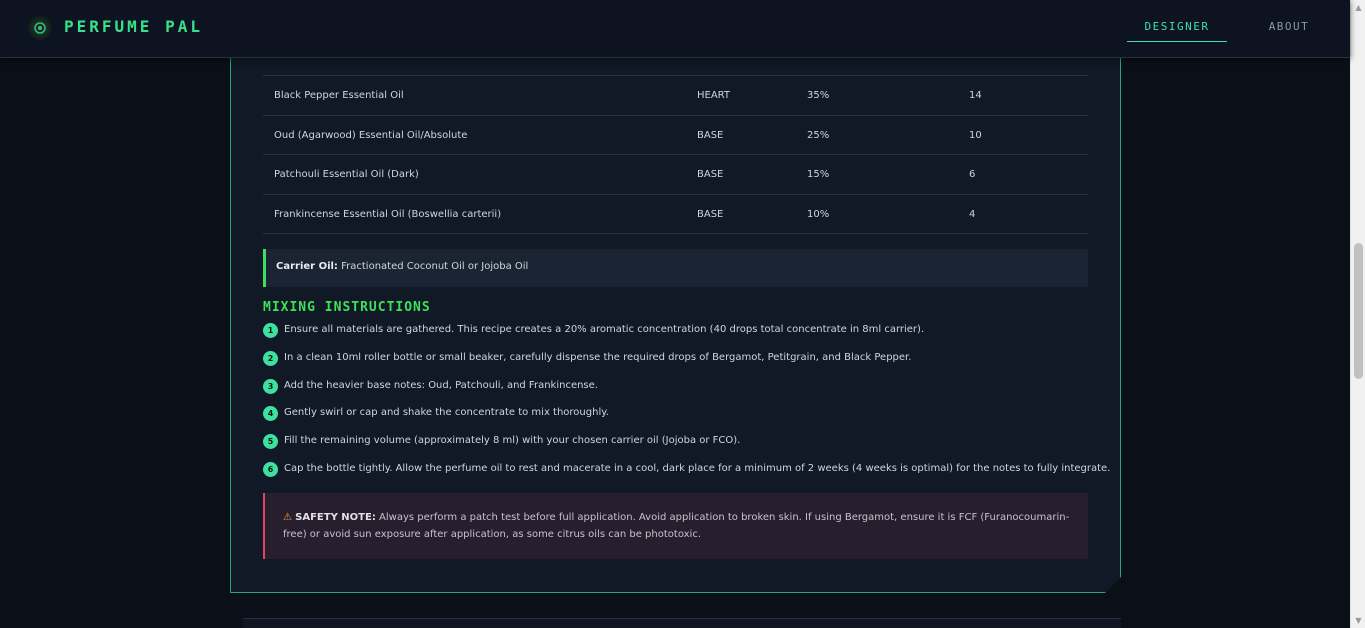 The image size is (1365, 628). Describe the element at coordinates (270, 358) in the screenshot. I see `step-number-badge: 2` at that location.